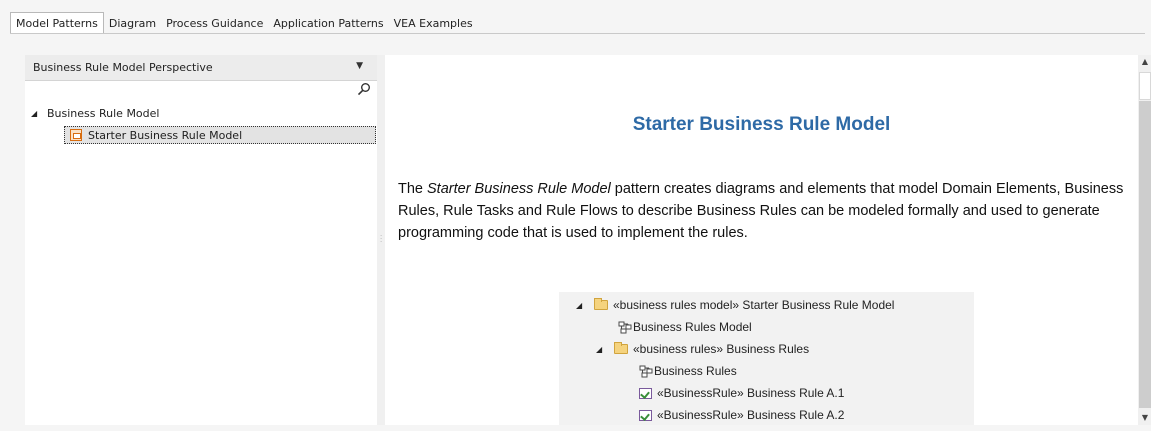  Describe the element at coordinates (1145, 254) in the screenshot. I see `scrollbar-track` at that location.